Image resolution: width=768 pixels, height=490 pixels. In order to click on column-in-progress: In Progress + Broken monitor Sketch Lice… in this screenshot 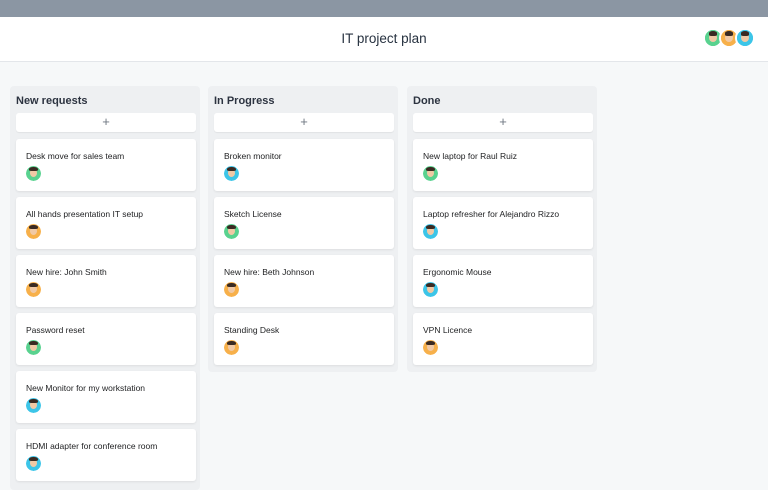, I will do `click(303, 229)`.